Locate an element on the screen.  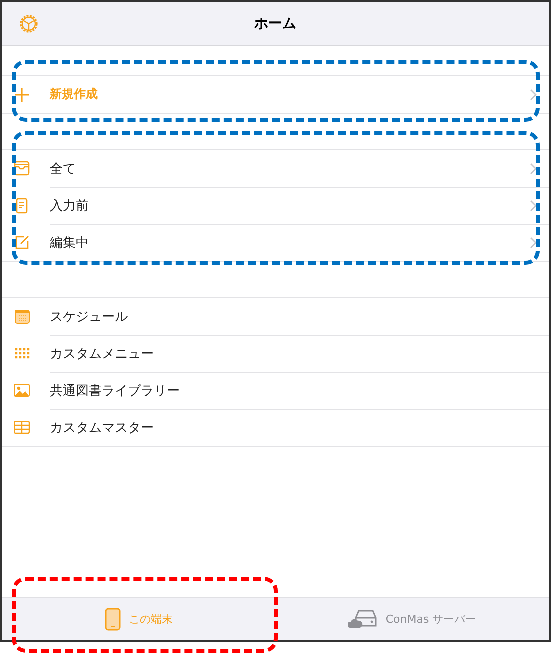
list-item: カスタムメニュー is located at coordinates (275, 353).